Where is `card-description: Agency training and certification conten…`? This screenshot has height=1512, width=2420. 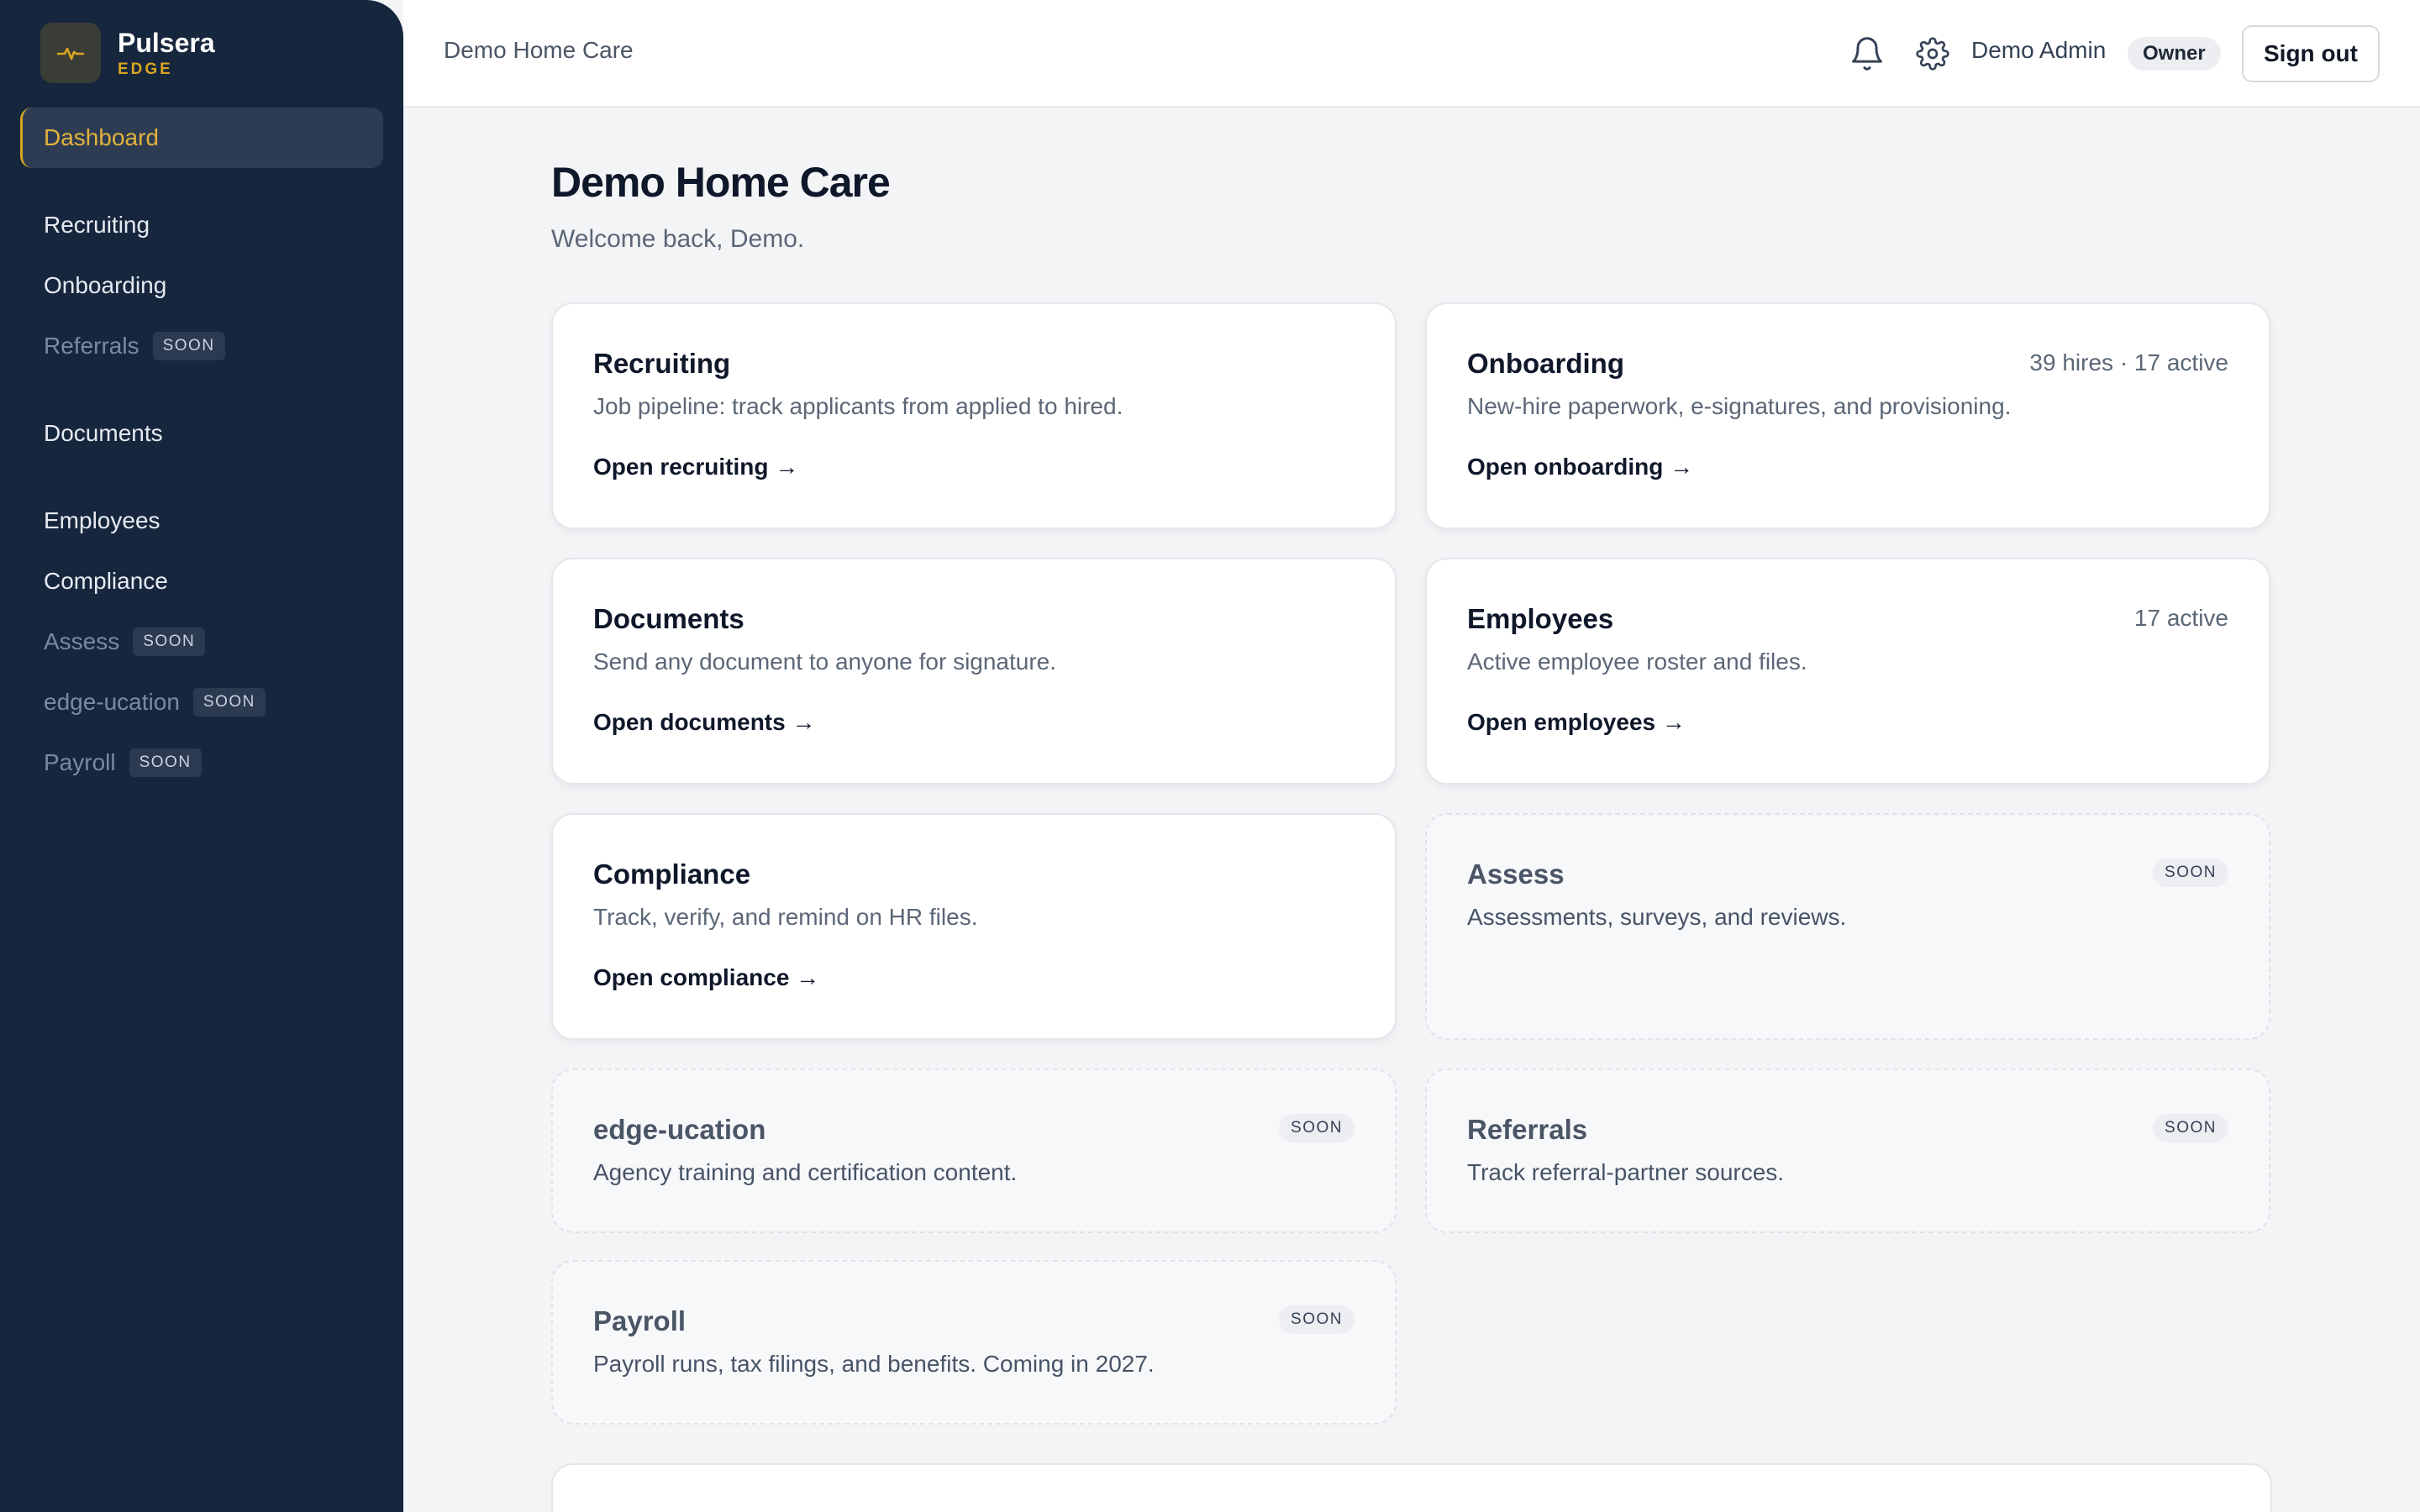 card-description: Agency training and certification conten… is located at coordinates (805, 1172).